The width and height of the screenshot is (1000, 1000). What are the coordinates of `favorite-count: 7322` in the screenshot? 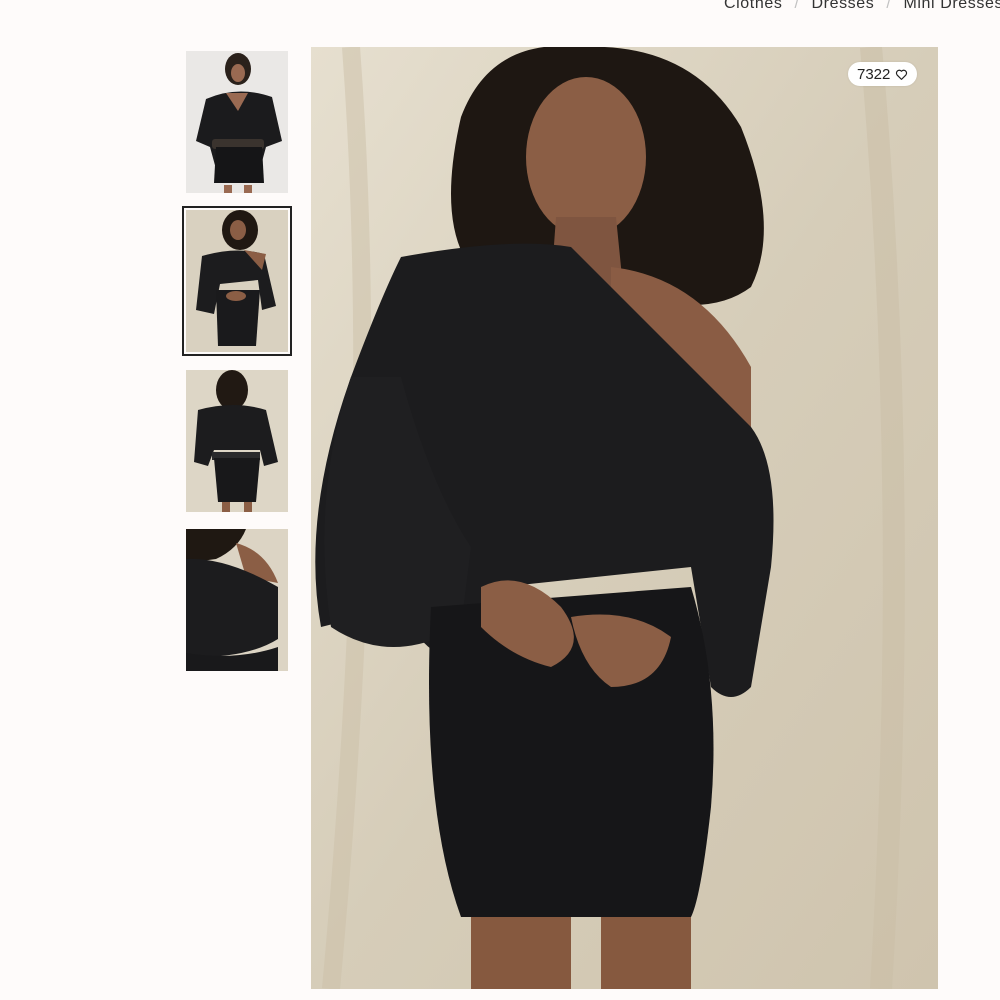 It's located at (874, 74).